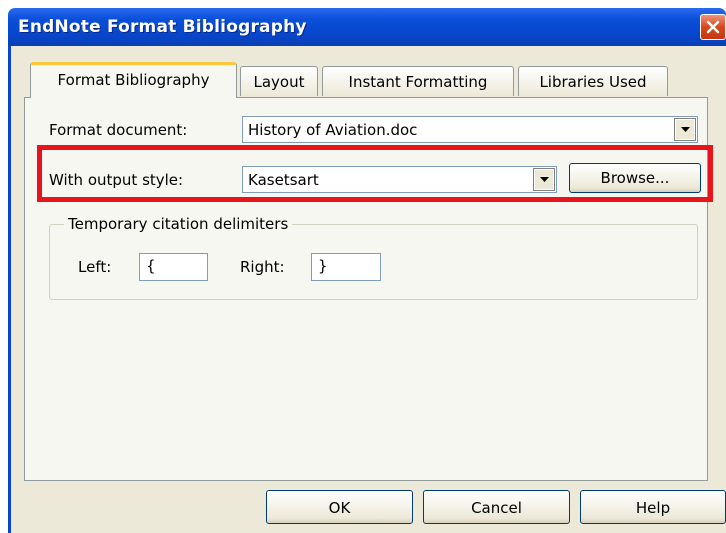 Image resolution: width=726 pixels, height=533 pixels. I want to click on right-delimiter-value: }, so click(323, 266).